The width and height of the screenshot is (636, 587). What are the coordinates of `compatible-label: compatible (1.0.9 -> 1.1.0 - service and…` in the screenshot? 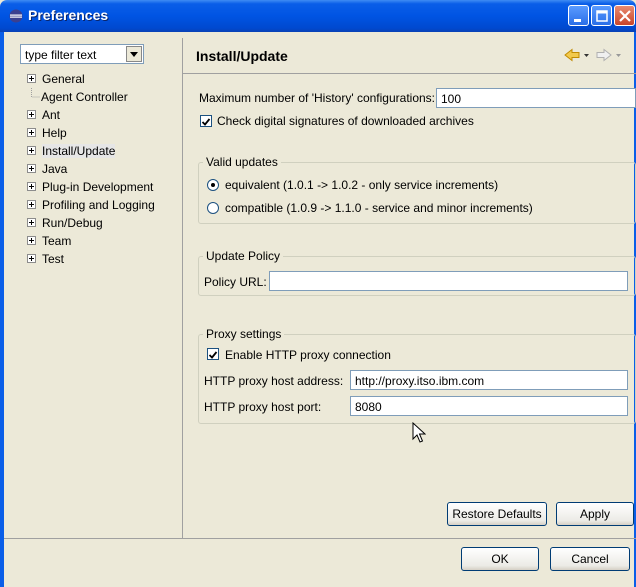 It's located at (379, 208).